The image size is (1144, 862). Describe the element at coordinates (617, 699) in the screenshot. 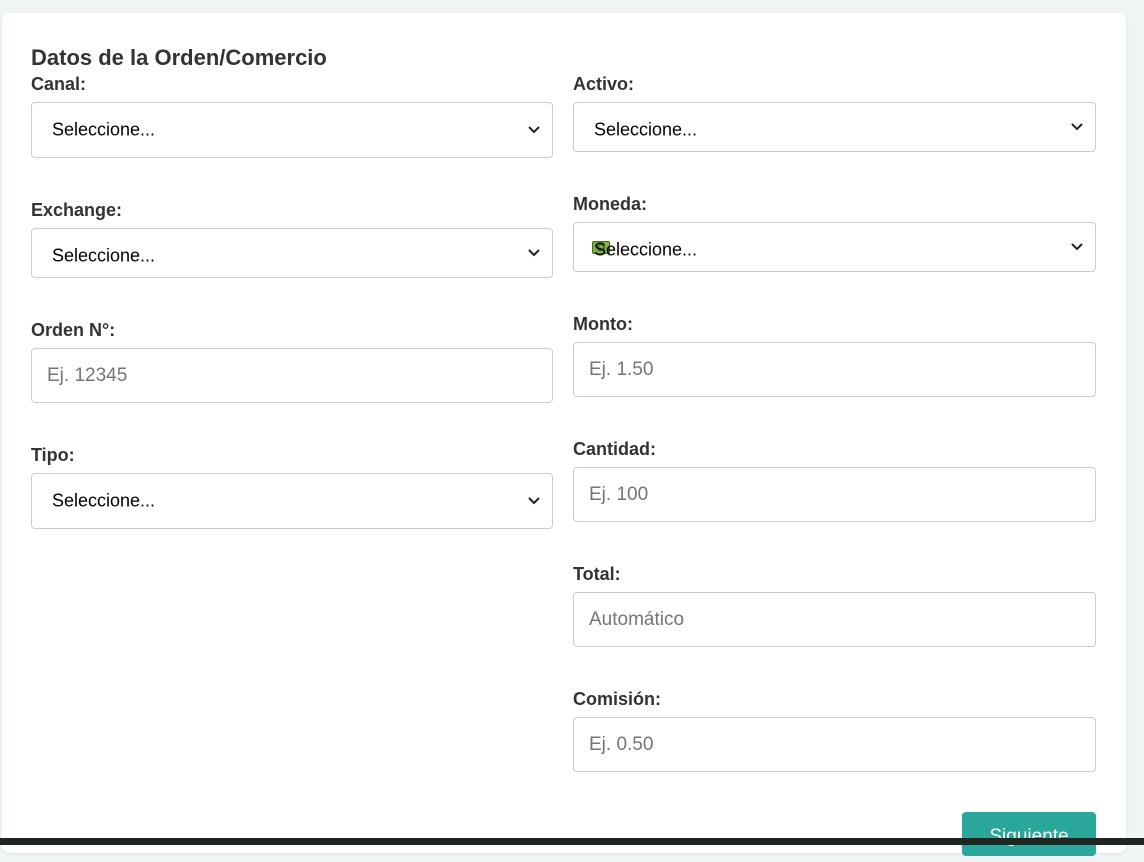

I see `comision-label: Comisión:` at that location.